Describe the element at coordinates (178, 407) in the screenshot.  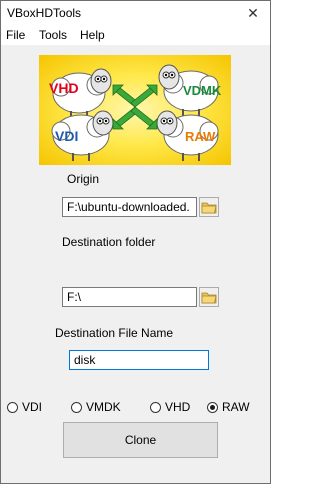
I see `radio-label: VHD` at that location.